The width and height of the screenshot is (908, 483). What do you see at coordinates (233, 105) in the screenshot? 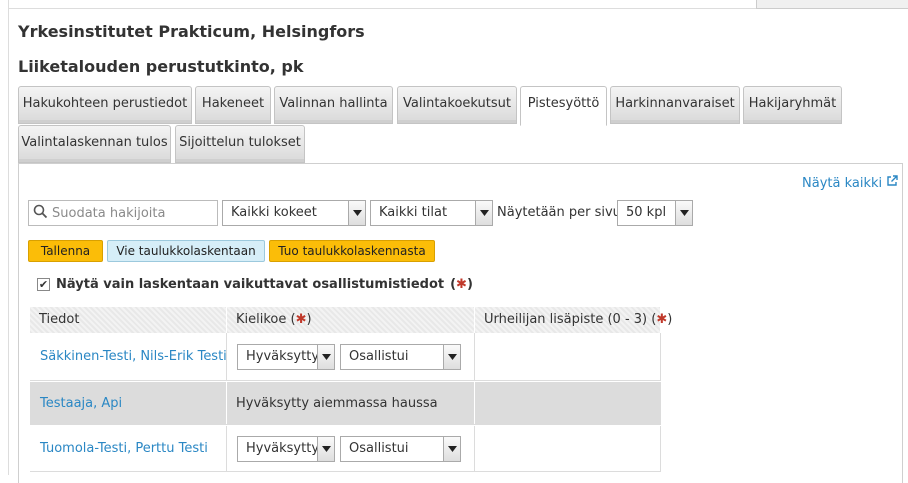
I see `tab-hakeneet: Hakeneet` at bounding box center [233, 105].